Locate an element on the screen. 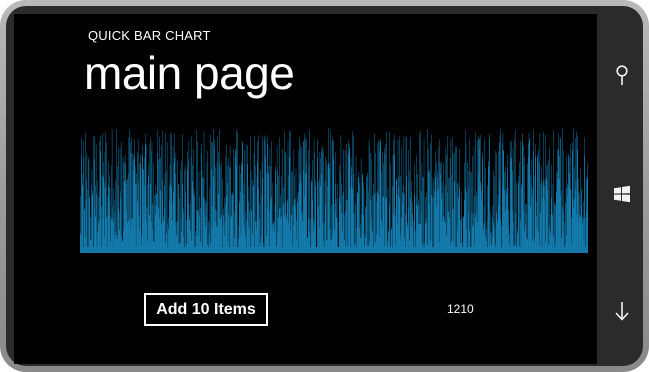 The image size is (649, 372). page-title: main page is located at coordinates (189, 73).